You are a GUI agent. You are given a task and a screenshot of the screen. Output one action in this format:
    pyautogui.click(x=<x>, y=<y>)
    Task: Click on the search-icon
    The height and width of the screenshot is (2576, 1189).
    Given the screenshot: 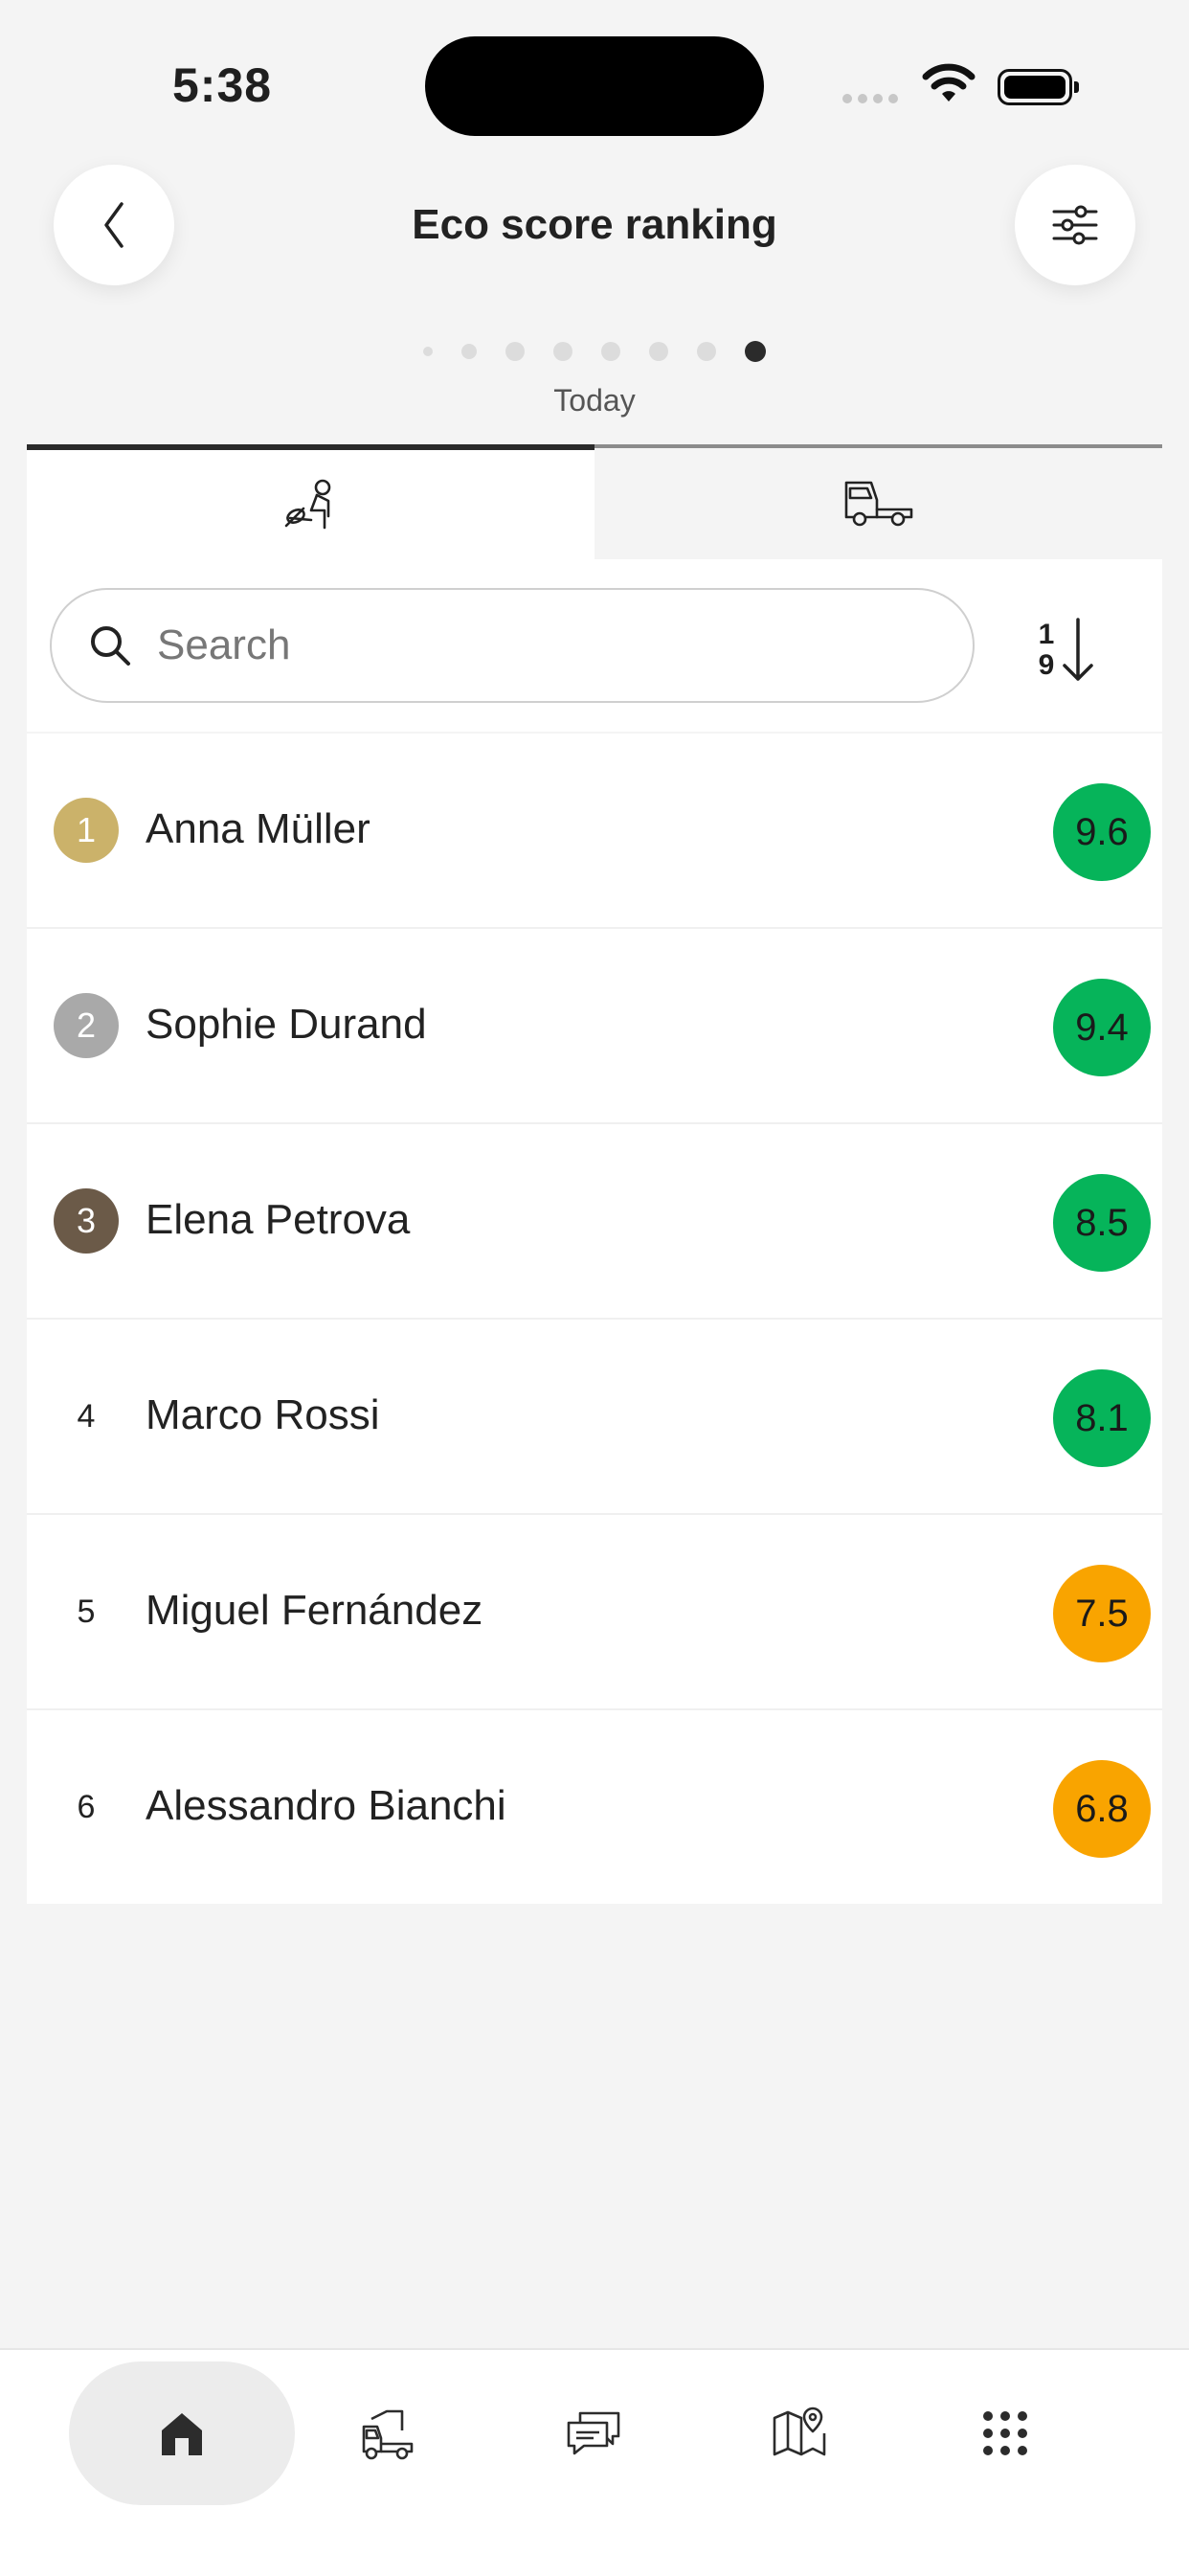 What is the action you would take?
    pyautogui.click(x=110, y=646)
    